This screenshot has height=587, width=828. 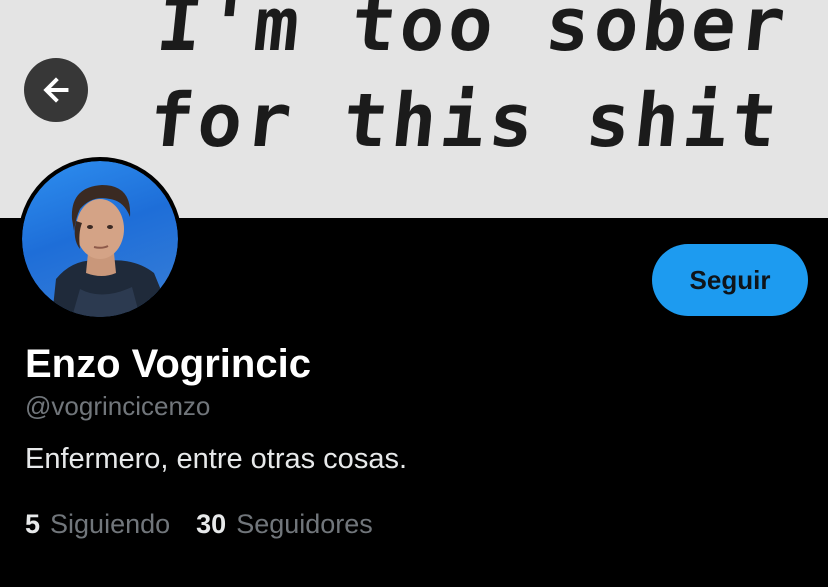 What do you see at coordinates (464, 121) in the screenshot?
I see `banner-line-2: for this shit` at bounding box center [464, 121].